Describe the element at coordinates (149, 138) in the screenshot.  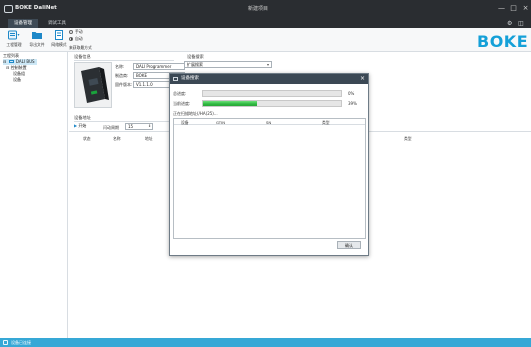
I see `col-address: 地址` at that location.